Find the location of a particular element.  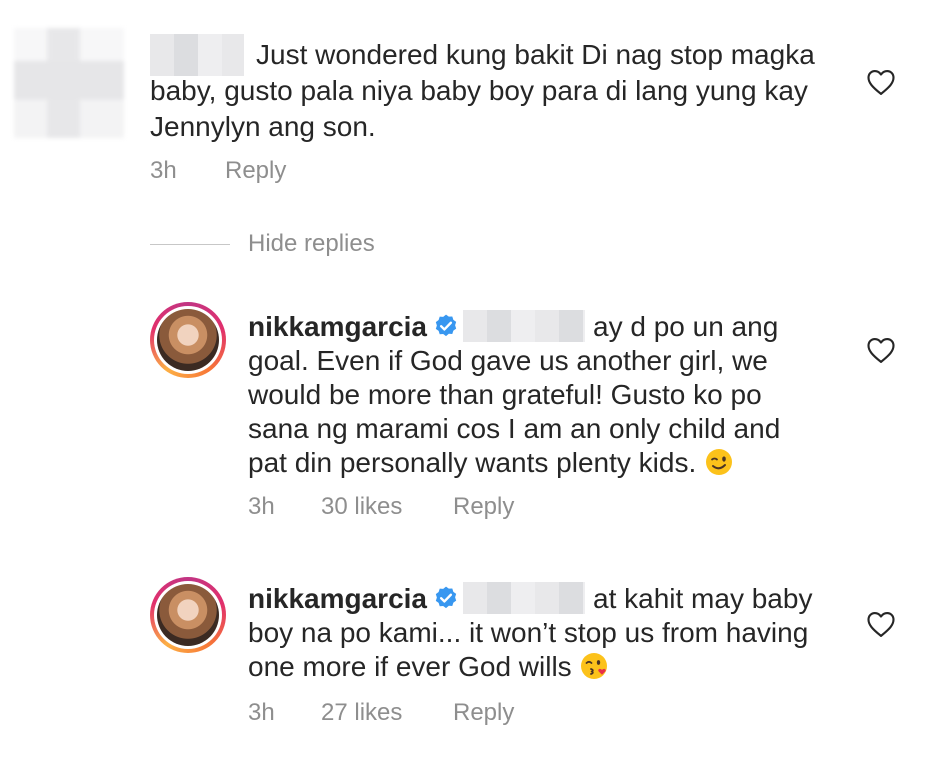

face-blowing-kiss-icon is located at coordinates (594, 666).